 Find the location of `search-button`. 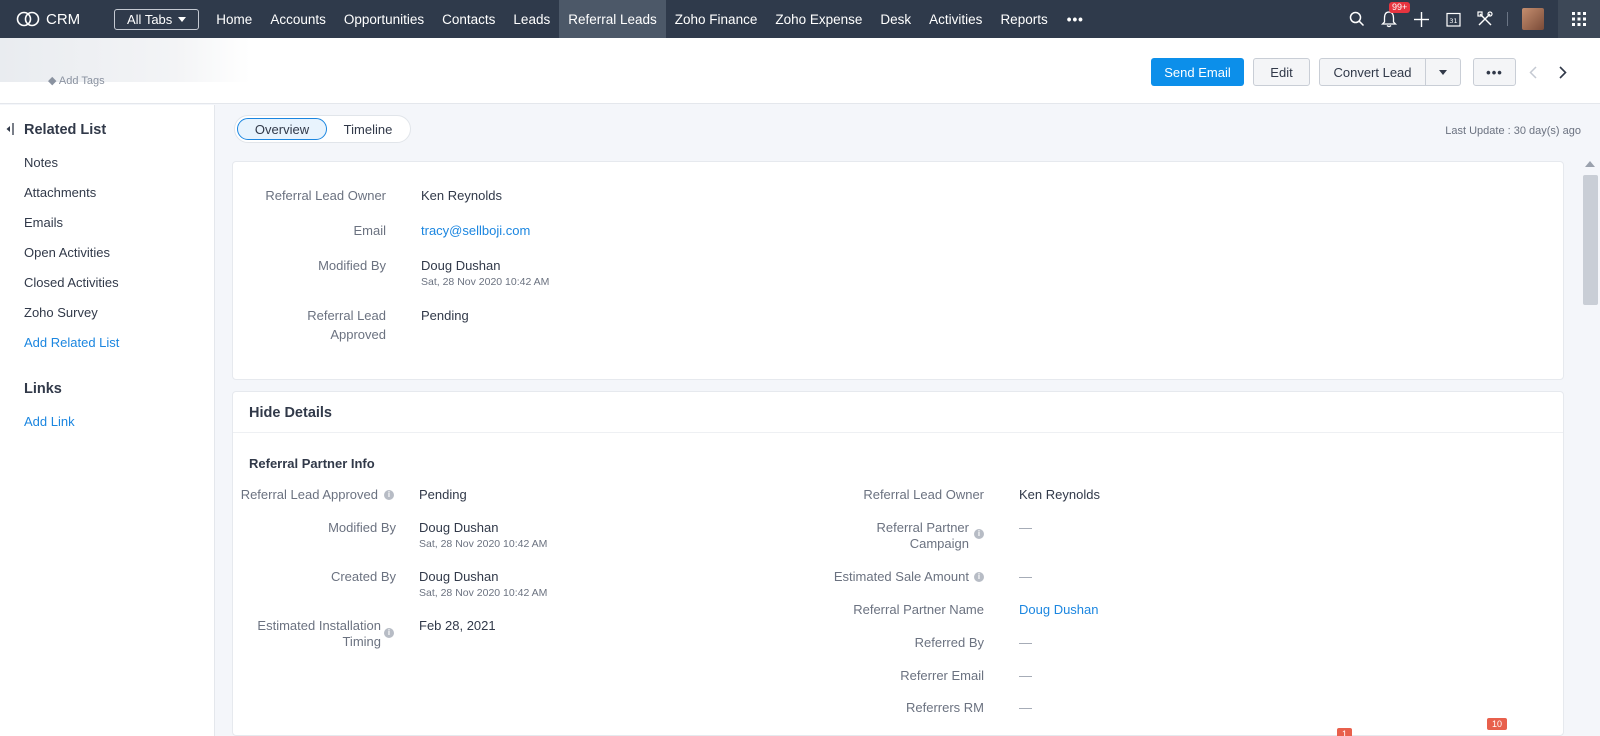

search-button is located at coordinates (1357, 19).